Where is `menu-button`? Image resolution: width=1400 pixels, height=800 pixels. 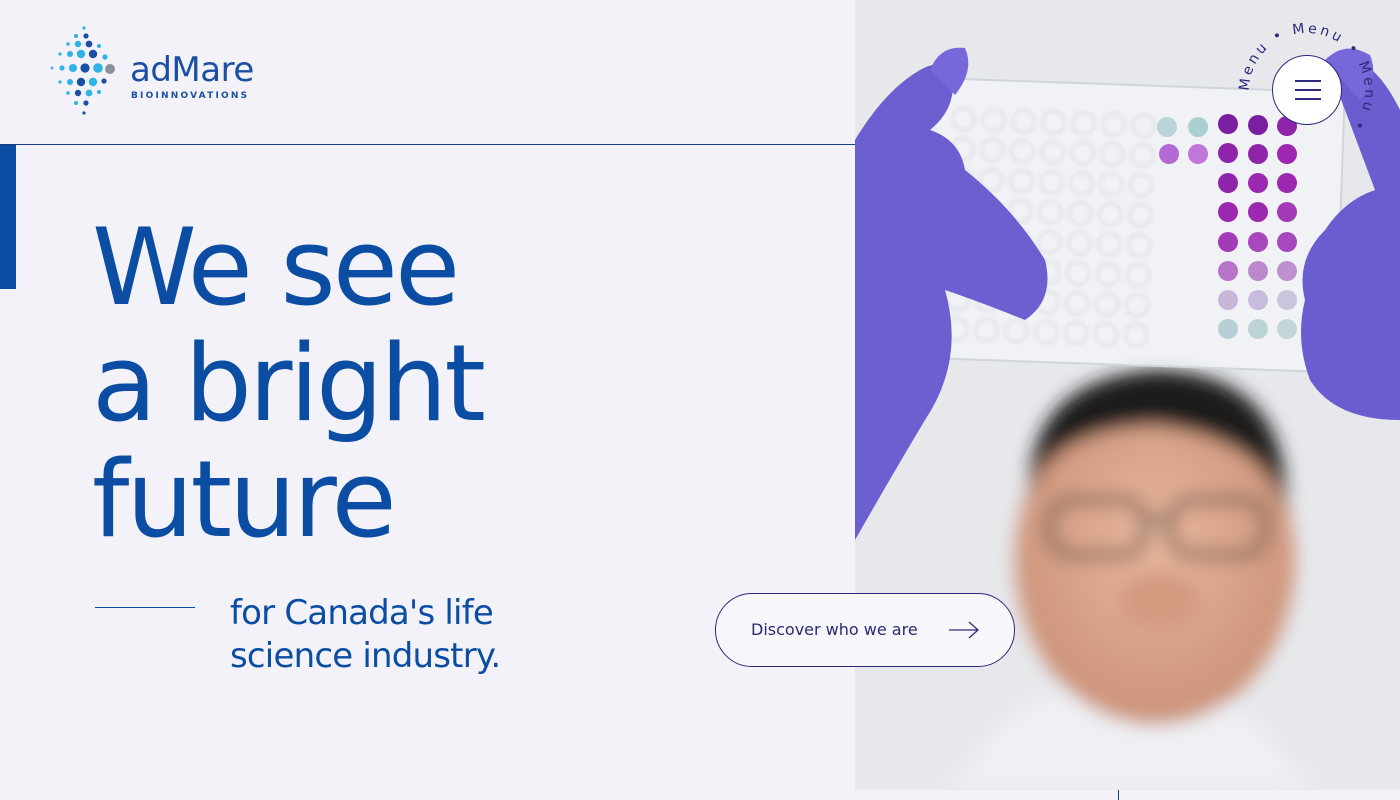
menu-button is located at coordinates (1307, 90).